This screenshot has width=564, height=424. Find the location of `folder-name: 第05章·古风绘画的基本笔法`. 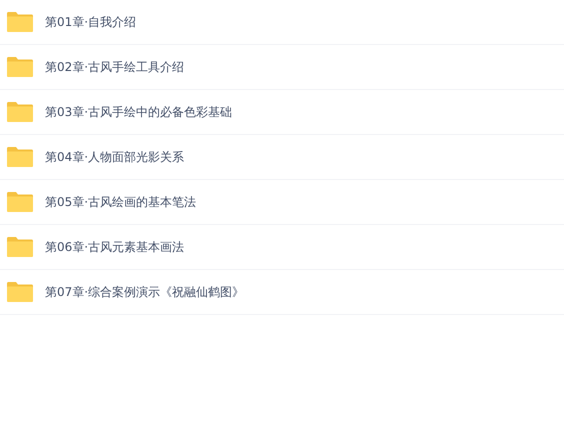

folder-name: 第05章·古风绘画的基本笔法 is located at coordinates (120, 202).